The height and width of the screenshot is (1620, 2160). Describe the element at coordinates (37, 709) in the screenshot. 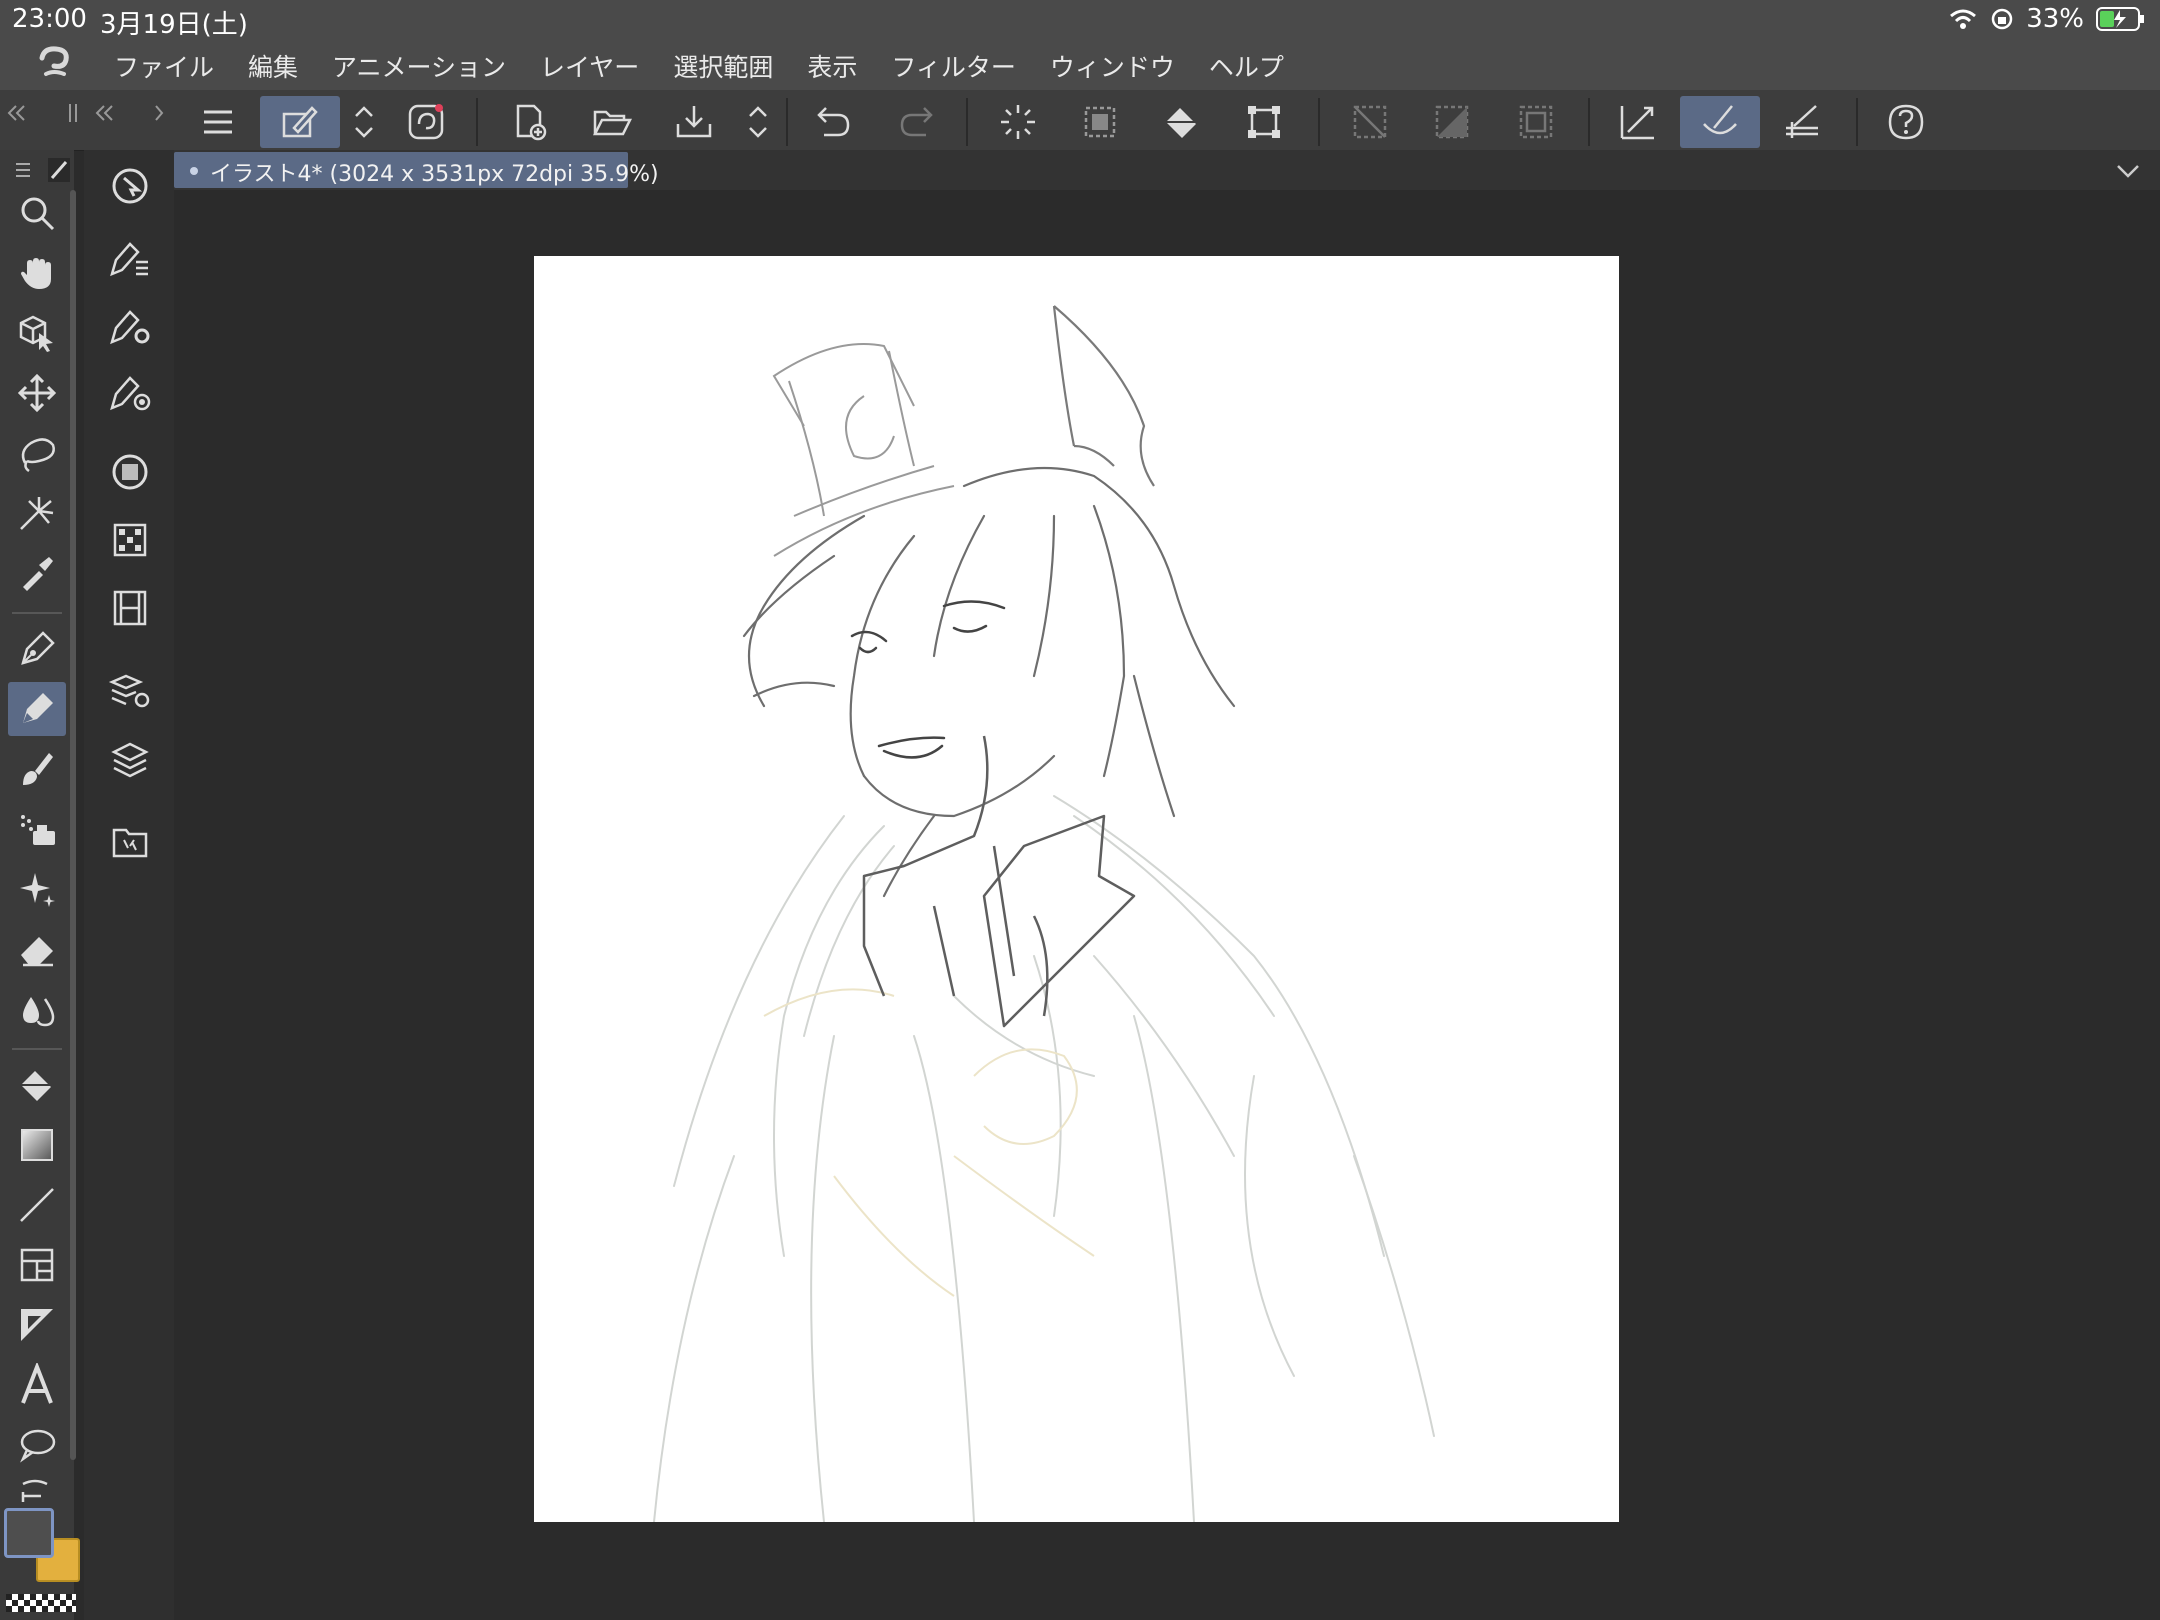

I see `tool-pencil` at that location.